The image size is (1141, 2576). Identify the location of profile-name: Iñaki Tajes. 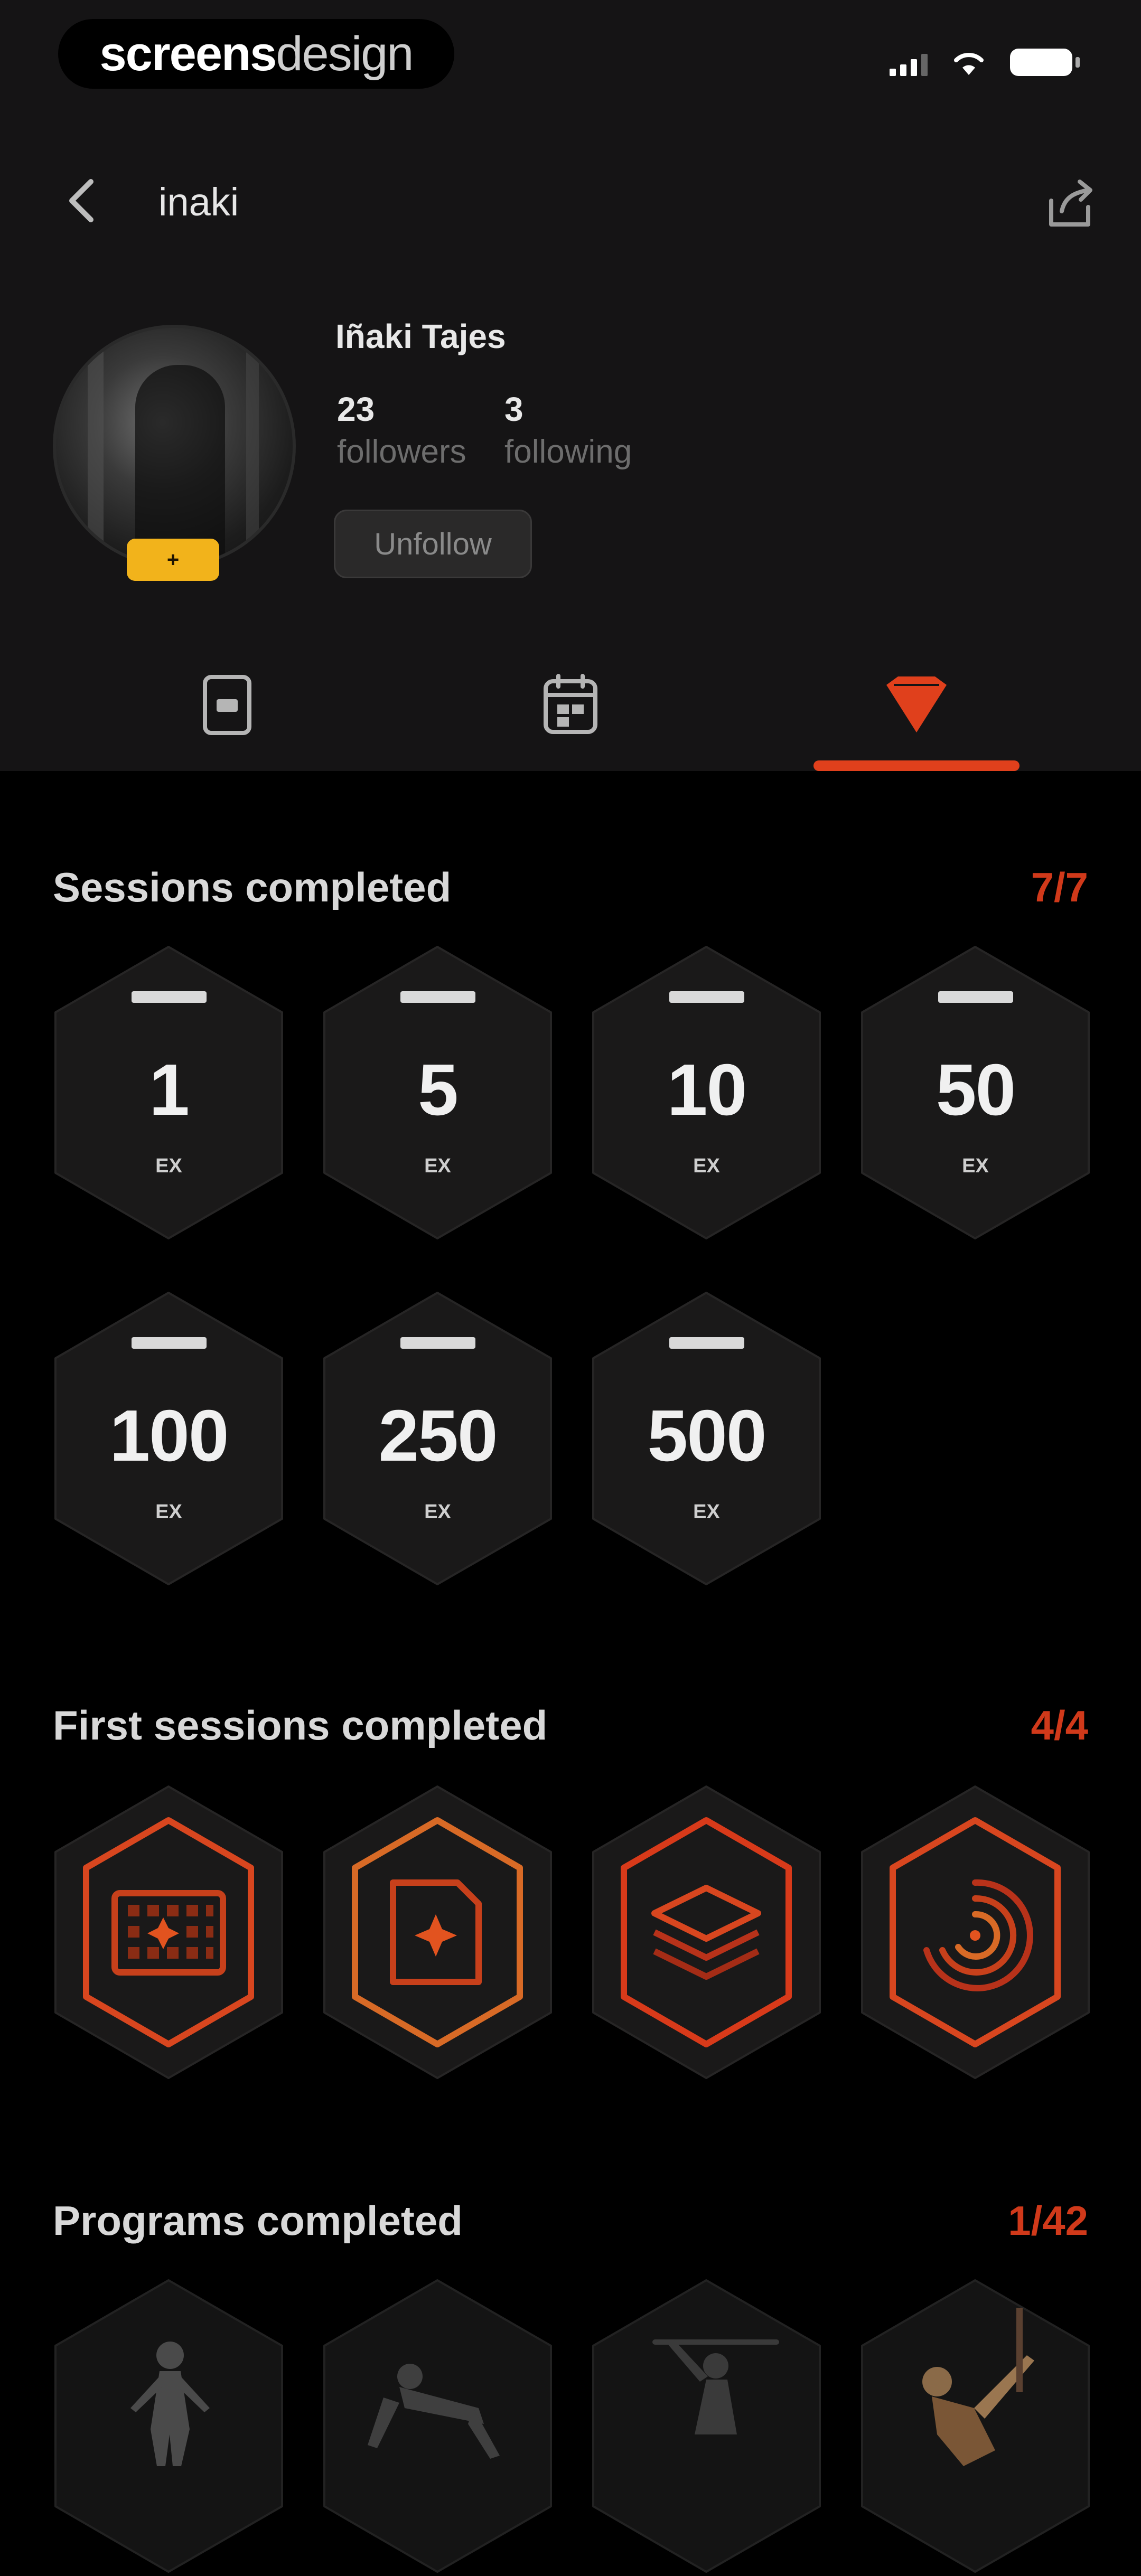
(420, 336).